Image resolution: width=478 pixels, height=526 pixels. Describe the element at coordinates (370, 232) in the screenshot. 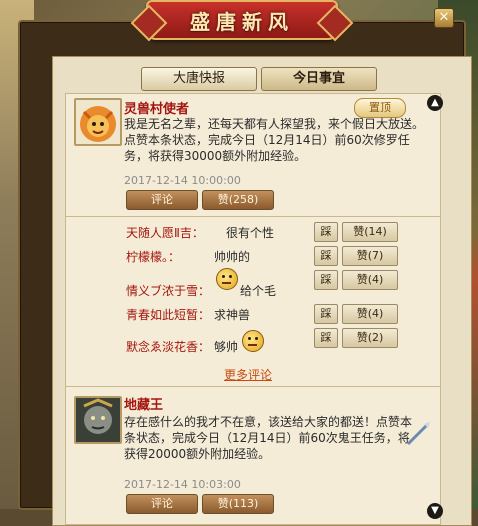

I see `comment-like-button: 赞(14)` at that location.